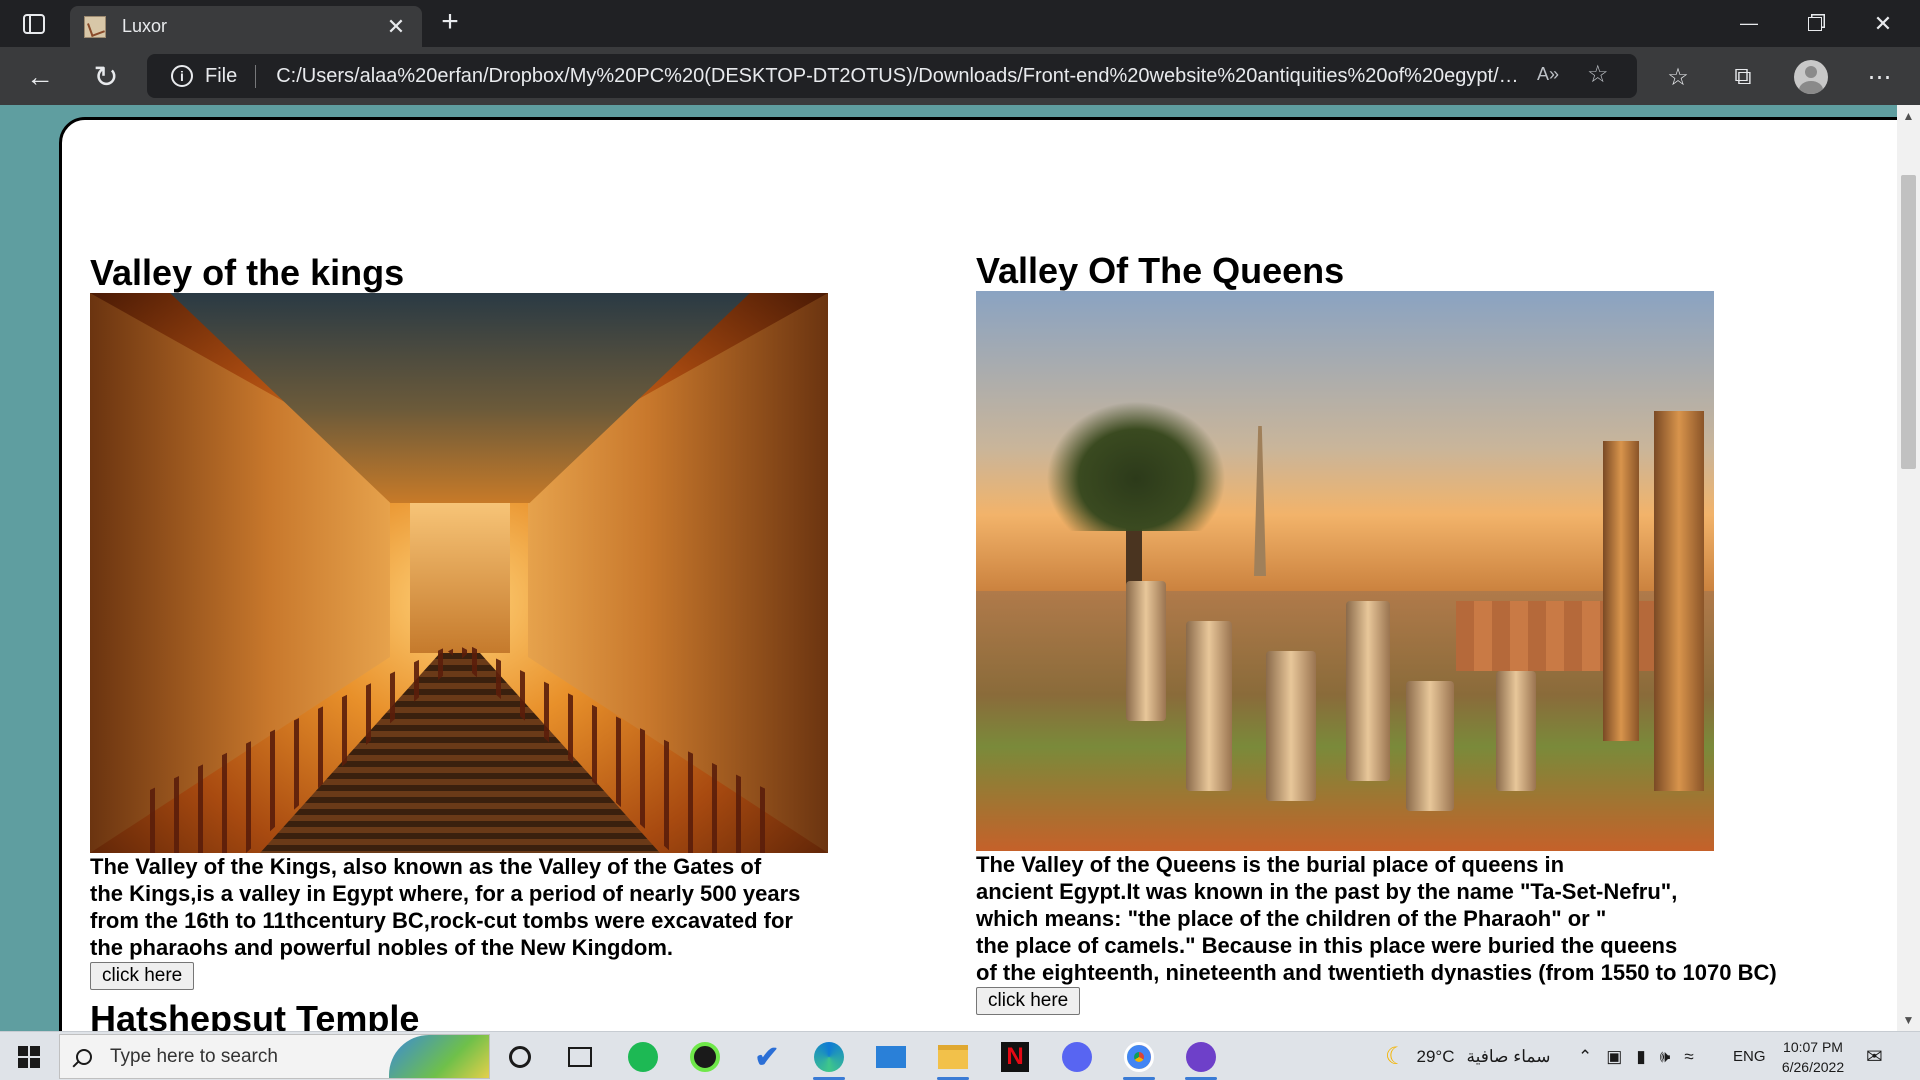  I want to click on scrollbar-thumb, so click(1908, 322).